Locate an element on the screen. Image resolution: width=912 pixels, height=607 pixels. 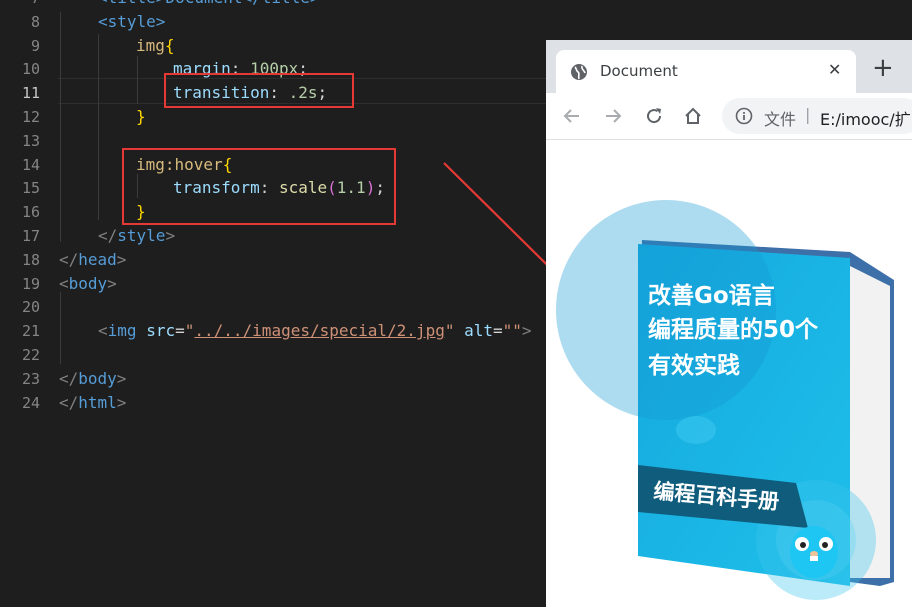
code-text: <body> is located at coordinates (88, 284).